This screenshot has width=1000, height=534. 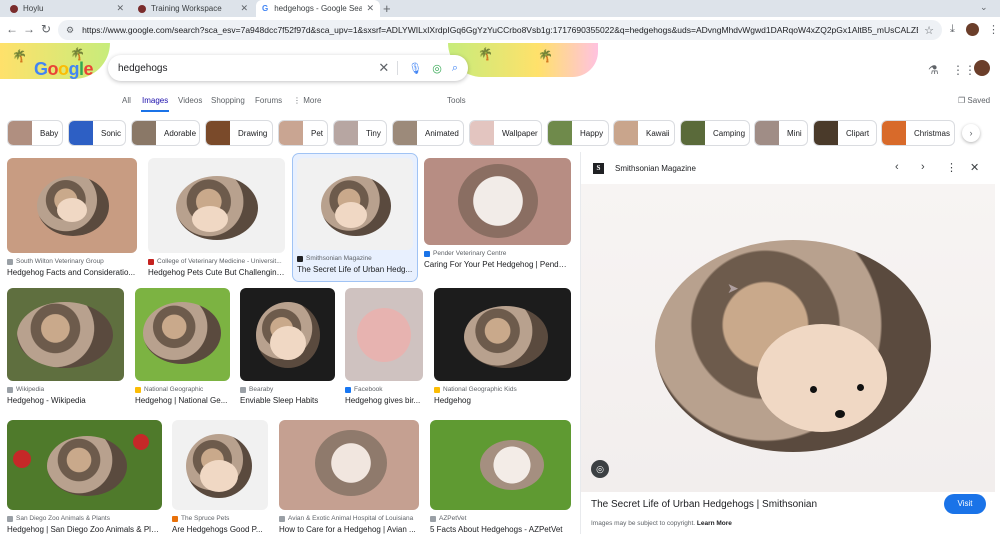 What do you see at coordinates (126, 100) in the screenshot?
I see `tab-all: All` at bounding box center [126, 100].